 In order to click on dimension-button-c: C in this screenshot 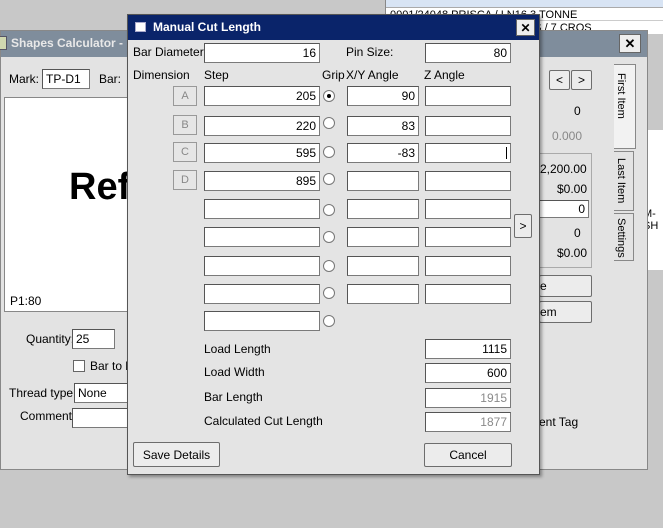, I will do `click(185, 152)`.